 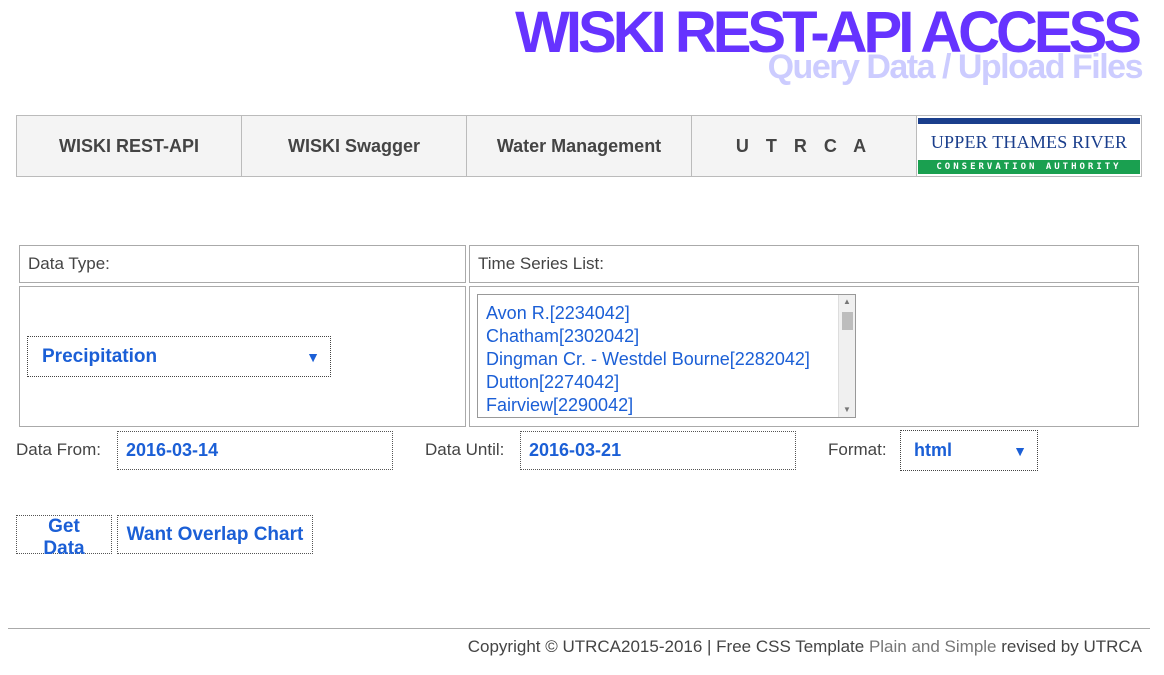 I want to click on nav-utrca: U T R C A, so click(x=804, y=146).